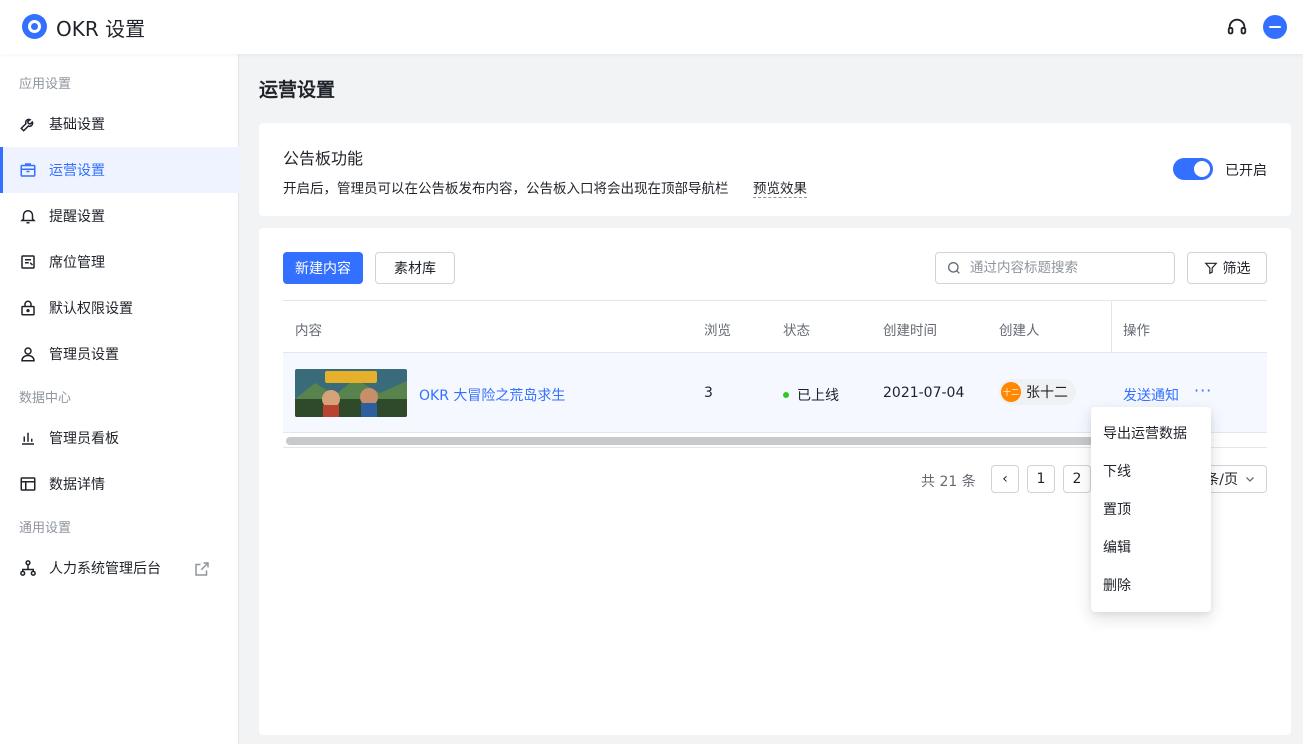  Describe the element at coordinates (1250, 479) in the screenshot. I see `chevron-down-icon` at that location.